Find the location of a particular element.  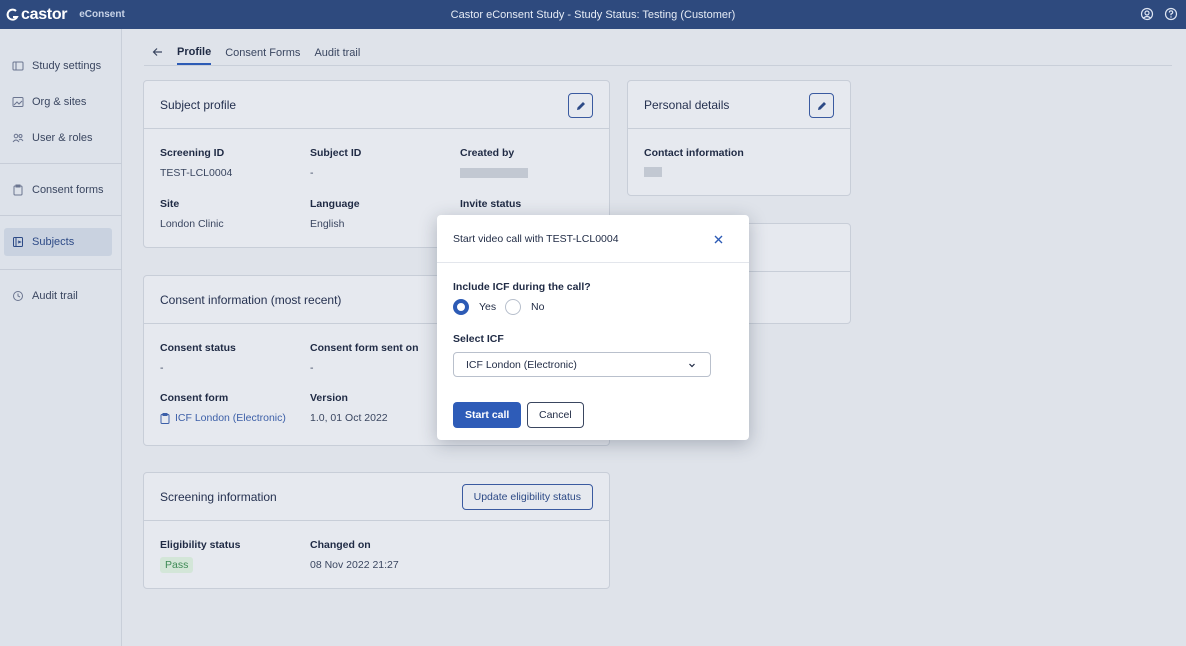

dialog-header: Start video call with TEST-LCL0004 is located at coordinates (593, 239).